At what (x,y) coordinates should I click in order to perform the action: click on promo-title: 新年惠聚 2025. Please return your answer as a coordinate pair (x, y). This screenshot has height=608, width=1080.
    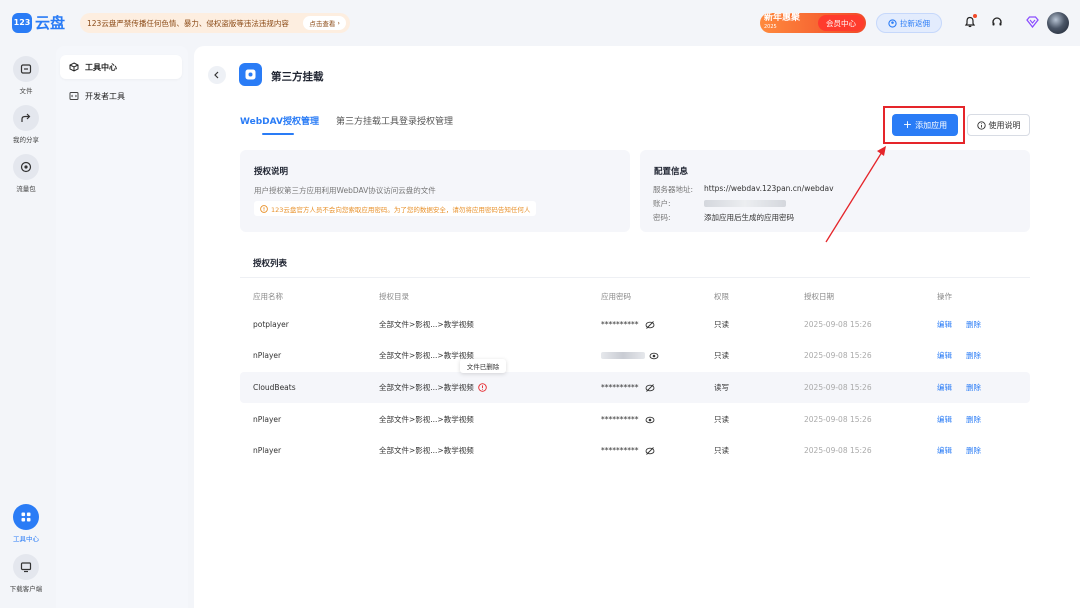
    Looking at the image, I should click on (789, 23).